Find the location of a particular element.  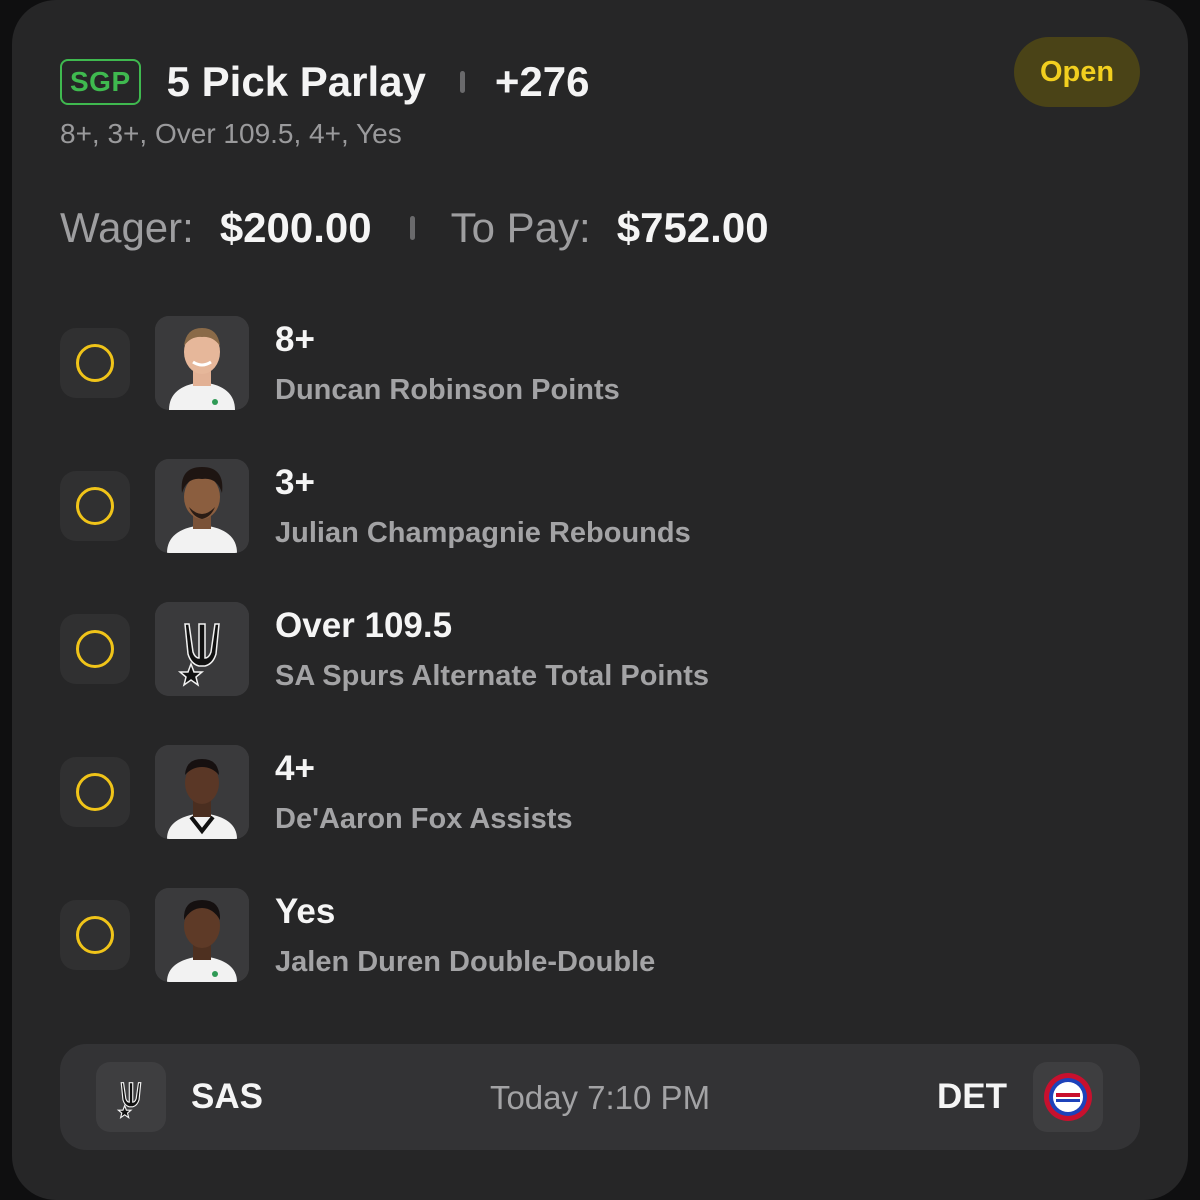

pick-line: 4+ is located at coordinates (295, 768).